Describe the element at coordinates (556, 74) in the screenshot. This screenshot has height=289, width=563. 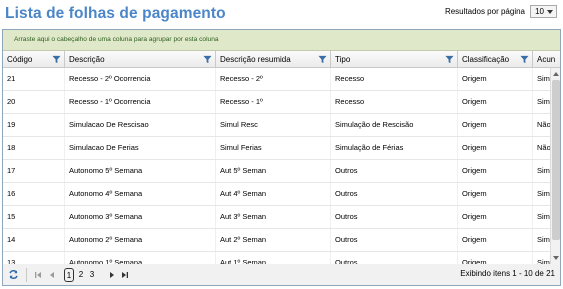
I see `scroll-up-icon` at that location.